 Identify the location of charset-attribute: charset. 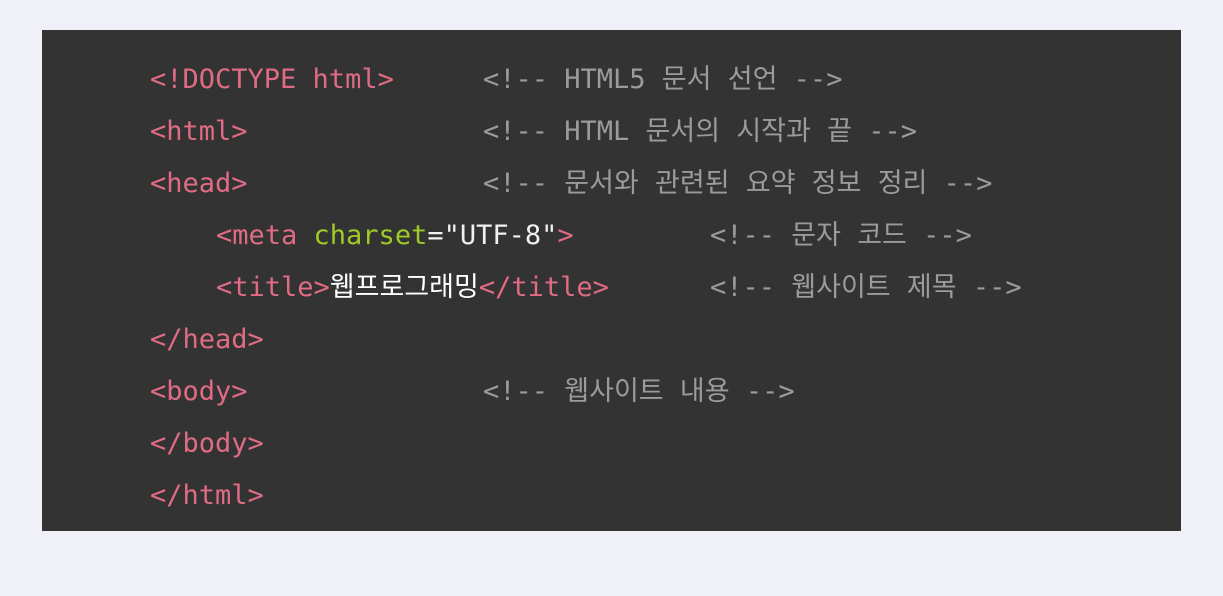
(362, 235).